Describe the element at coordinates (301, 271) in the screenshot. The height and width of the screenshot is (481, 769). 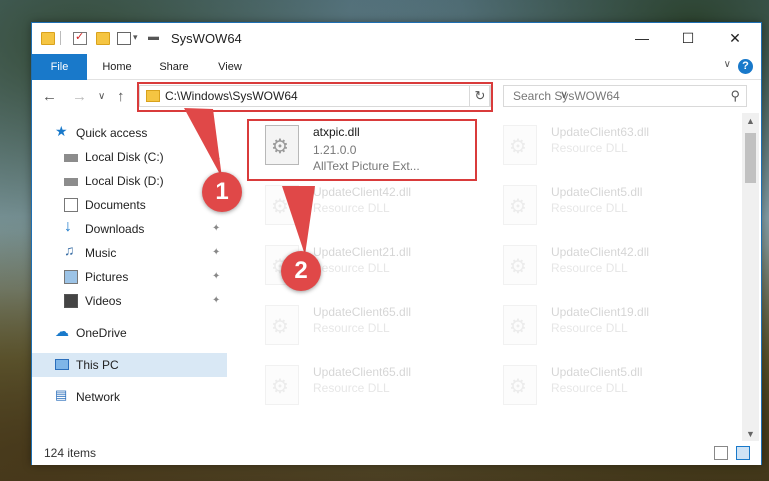
I see `callout-step-2: 2` at that location.